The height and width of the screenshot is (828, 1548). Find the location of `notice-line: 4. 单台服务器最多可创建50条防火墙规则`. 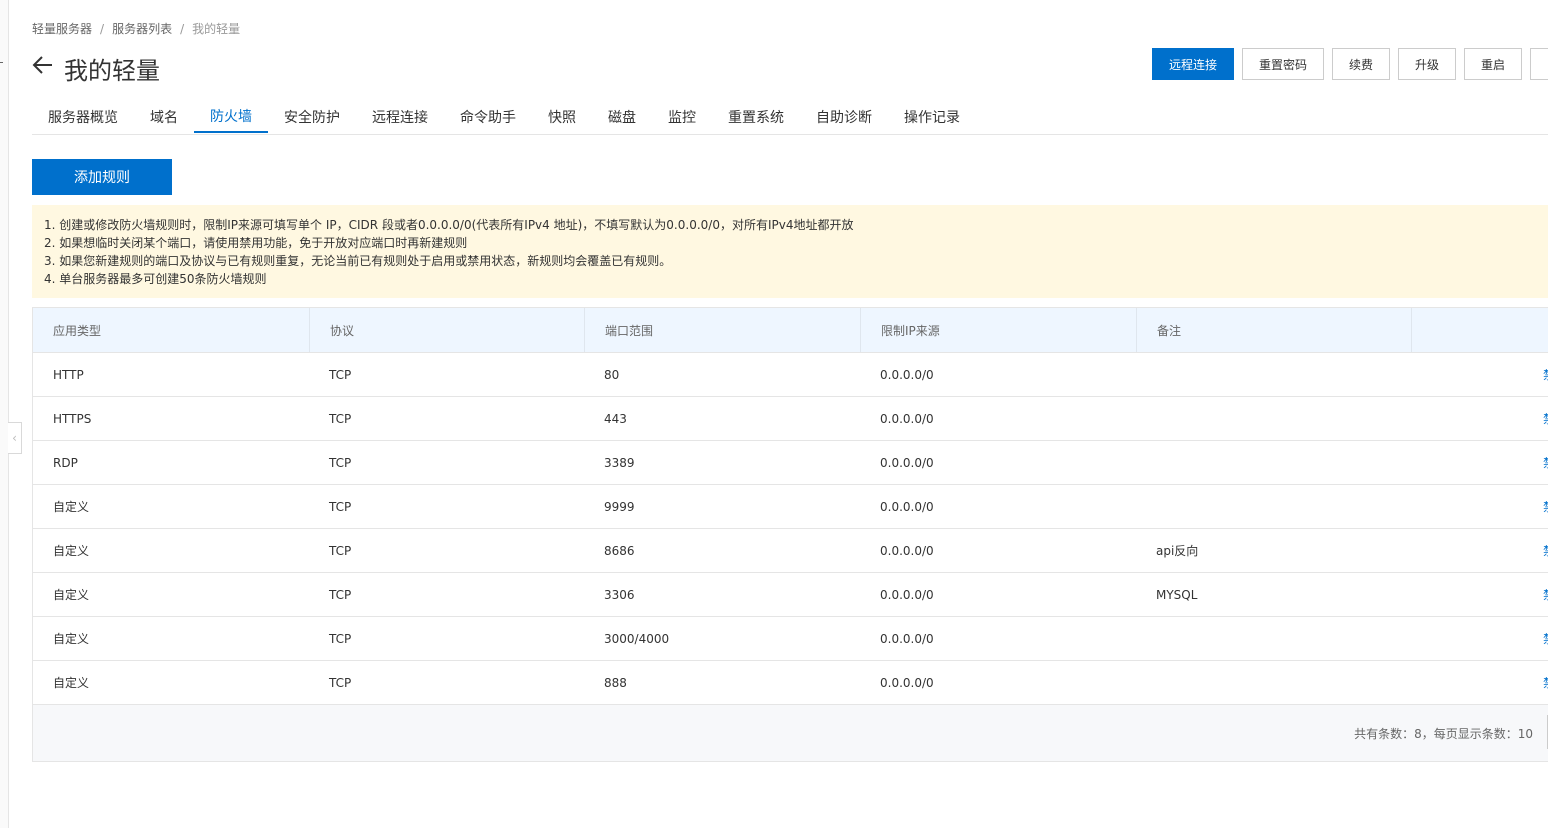

notice-line: 4. 单台服务器最多可创建50条防火墙规则 is located at coordinates (155, 279).